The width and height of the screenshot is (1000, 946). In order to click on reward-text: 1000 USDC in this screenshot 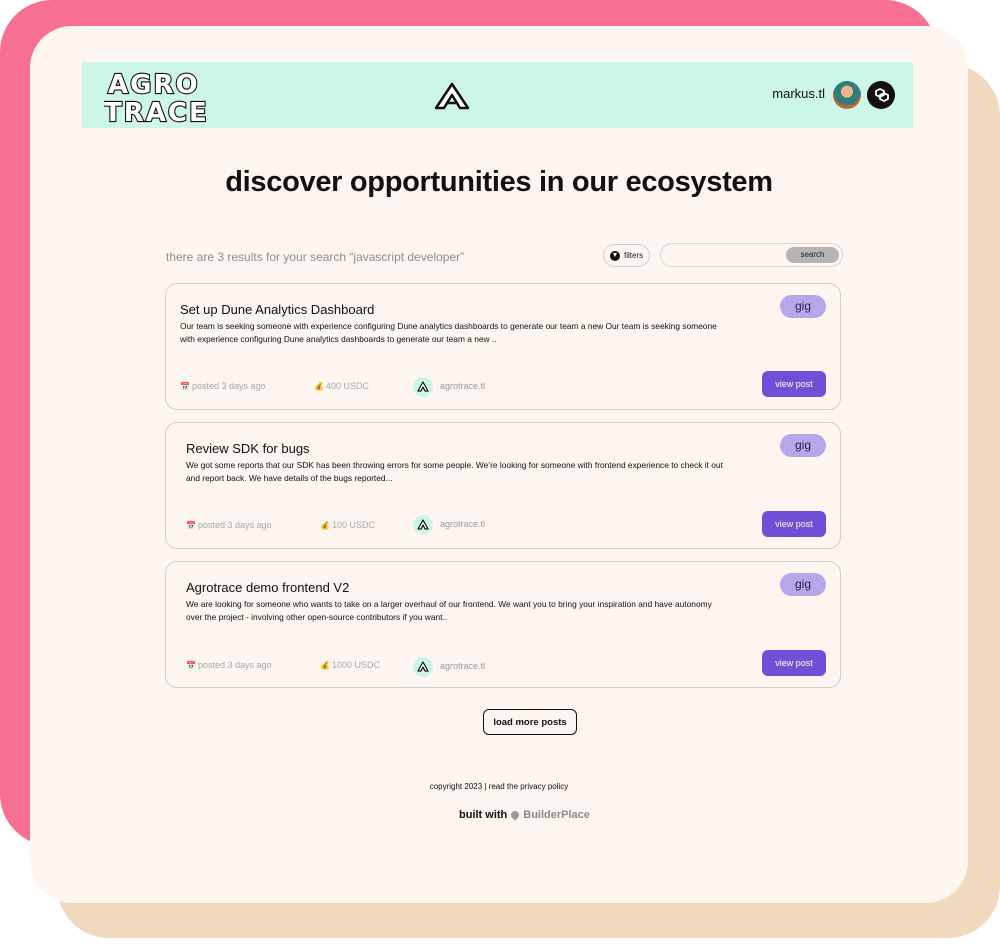, I will do `click(355, 665)`.